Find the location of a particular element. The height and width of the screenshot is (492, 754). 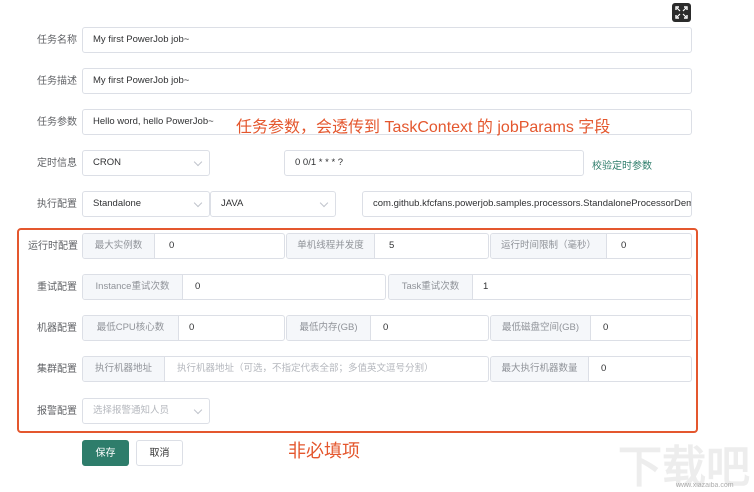

time-limit-label: 运行时间限制（毫秒） is located at coordinates (549, 246).